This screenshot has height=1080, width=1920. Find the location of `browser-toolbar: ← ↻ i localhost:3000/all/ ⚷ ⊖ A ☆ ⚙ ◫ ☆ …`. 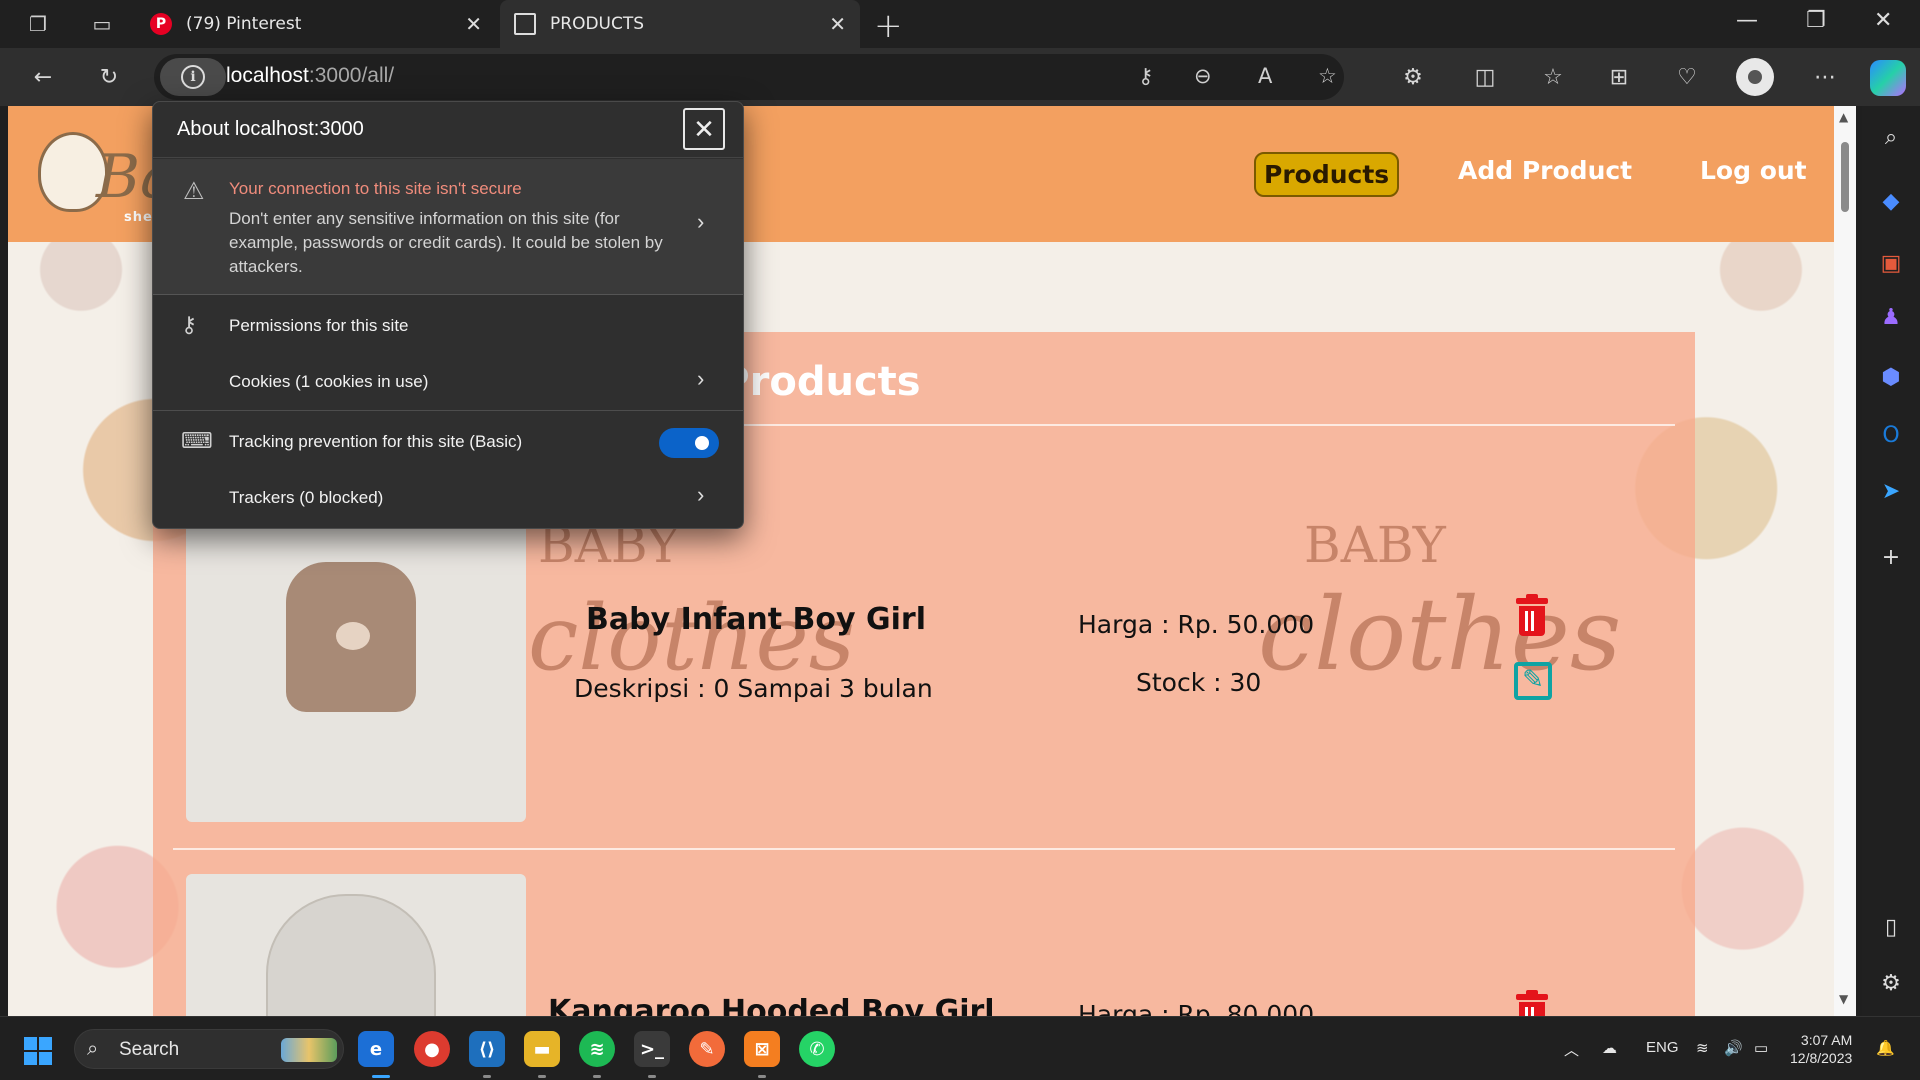

browser-toolbar: ← ↻ i localhost:3000/all/ ⚷ ⊖ A ☆ ⚙ ◫ ☆ … is located at coordinates (960, 77).